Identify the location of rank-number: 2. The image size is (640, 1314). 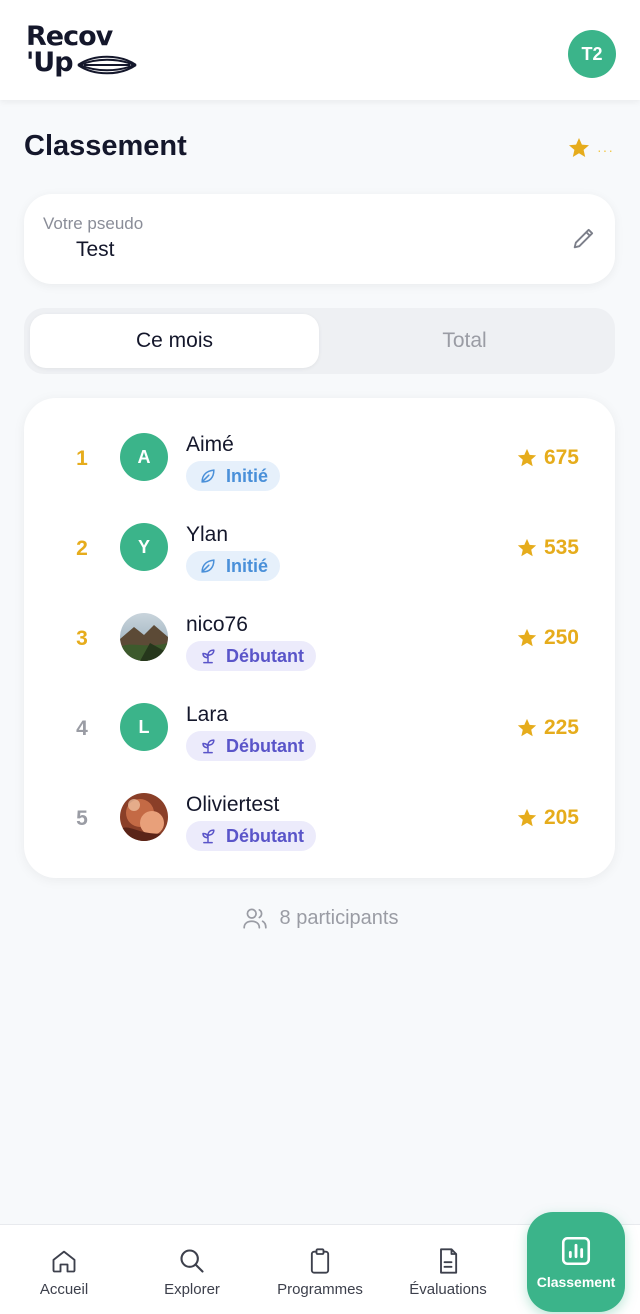
(82, 548).